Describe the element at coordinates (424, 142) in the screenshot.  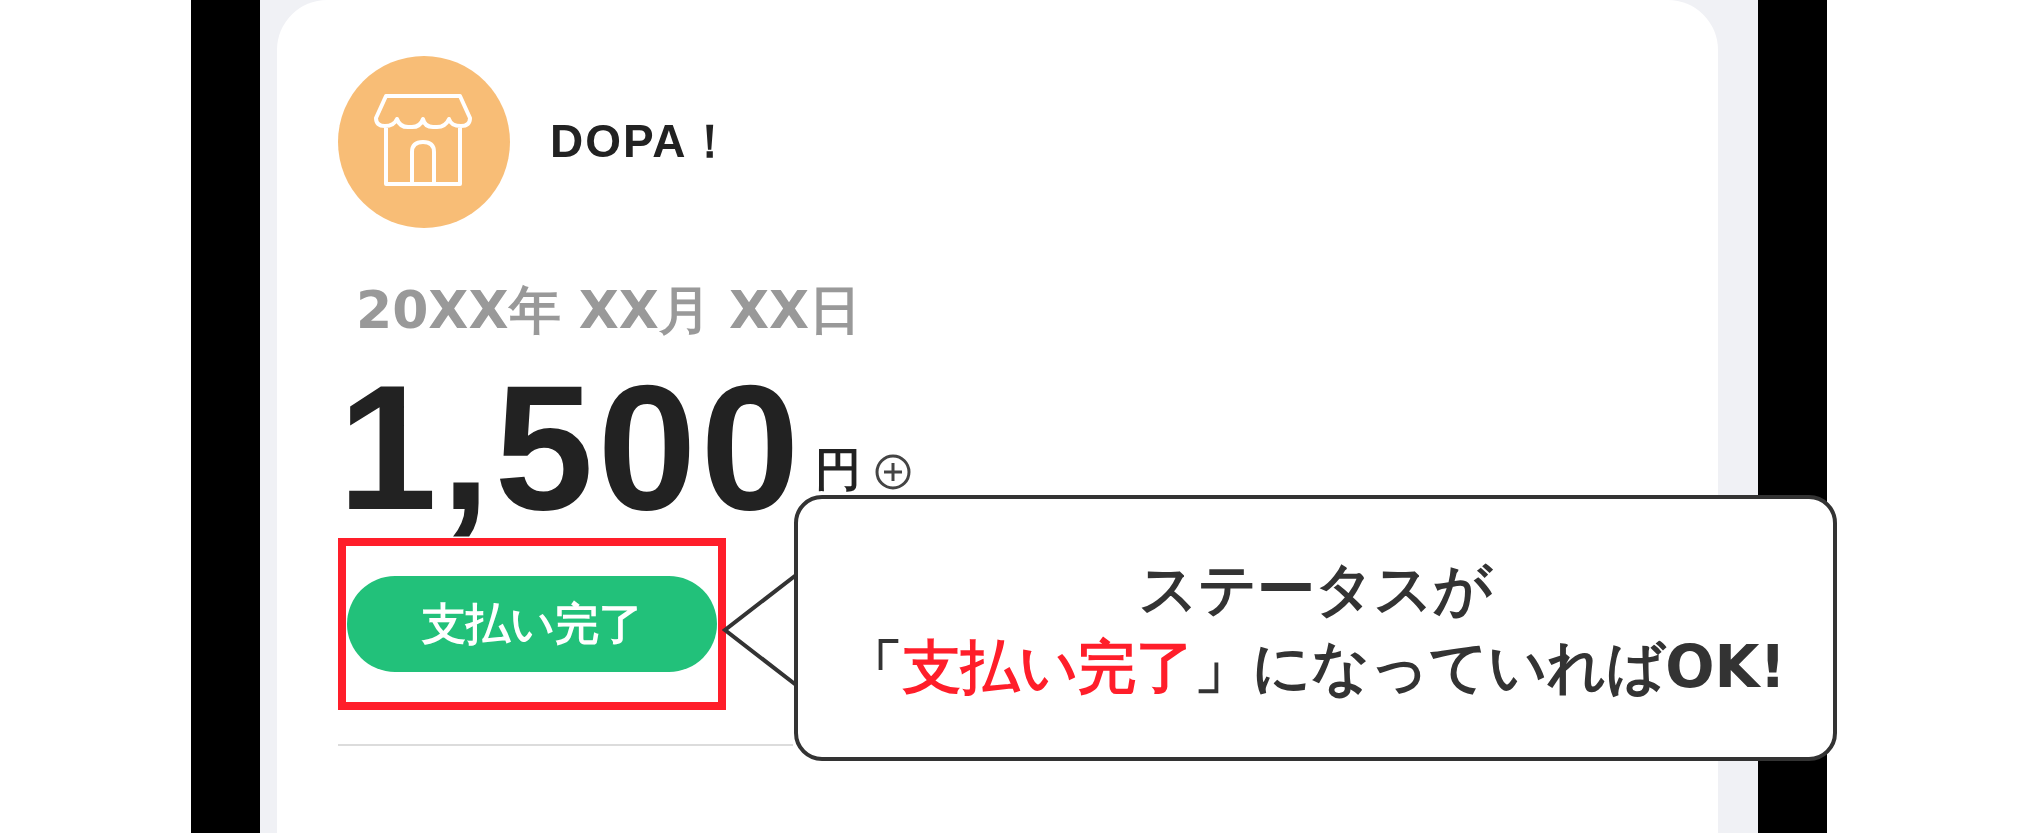
I see `shop-icon` at that location.